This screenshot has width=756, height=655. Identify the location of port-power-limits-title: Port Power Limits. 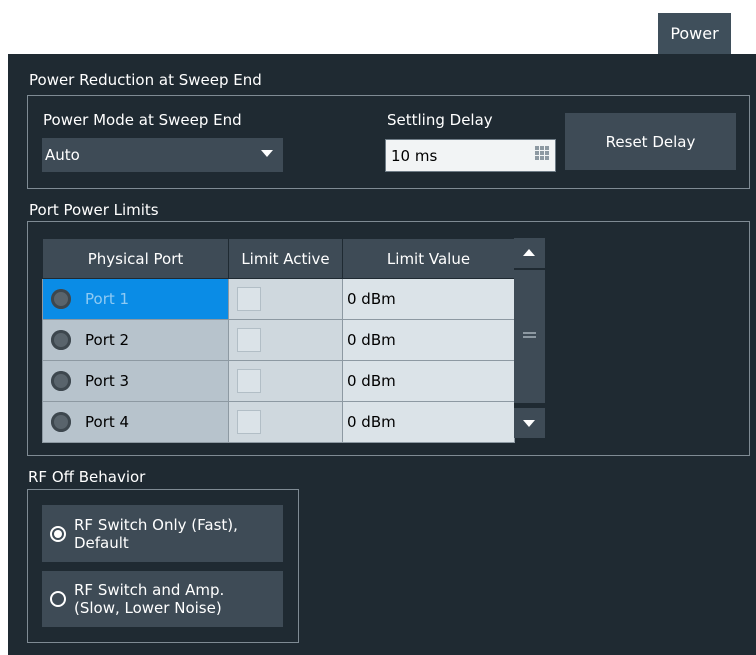
(94, 210).